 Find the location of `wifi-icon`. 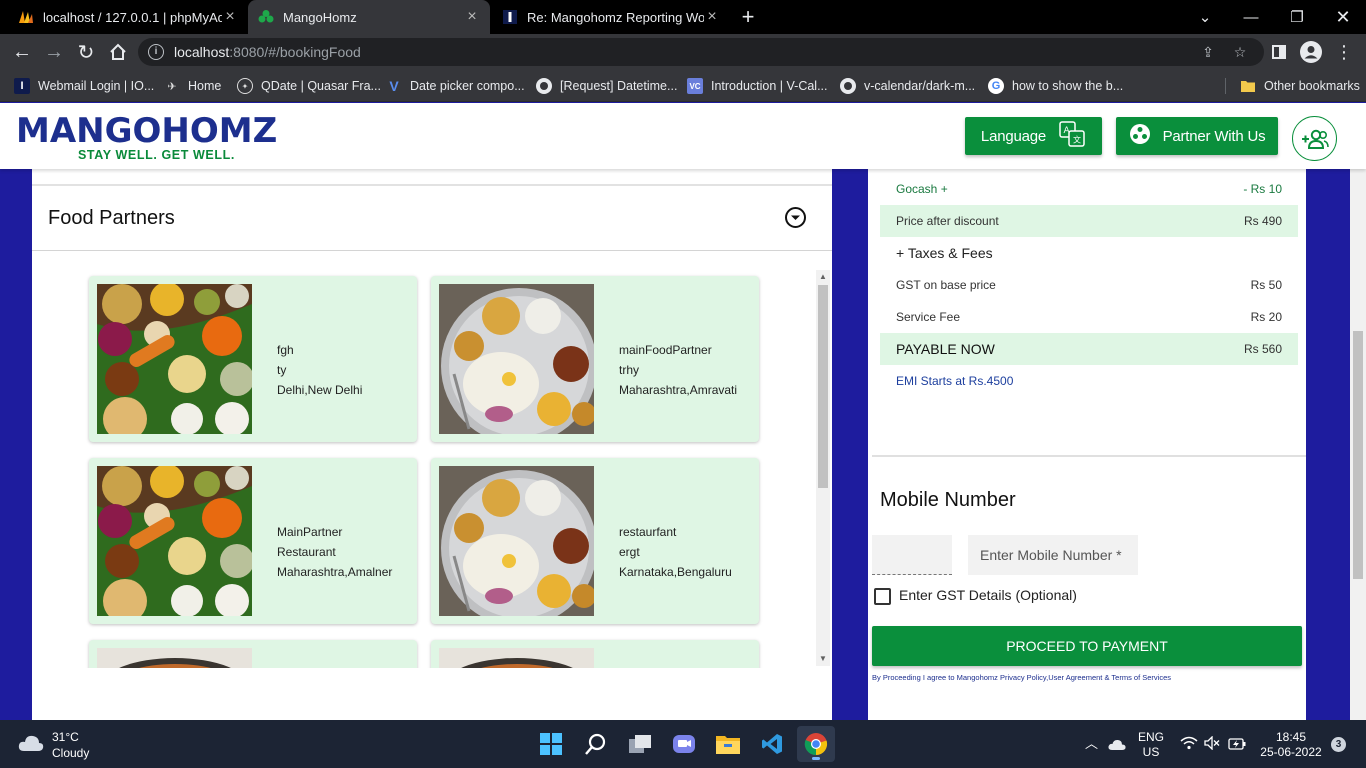

wifi-icon is located at coordinates (1189, 745).